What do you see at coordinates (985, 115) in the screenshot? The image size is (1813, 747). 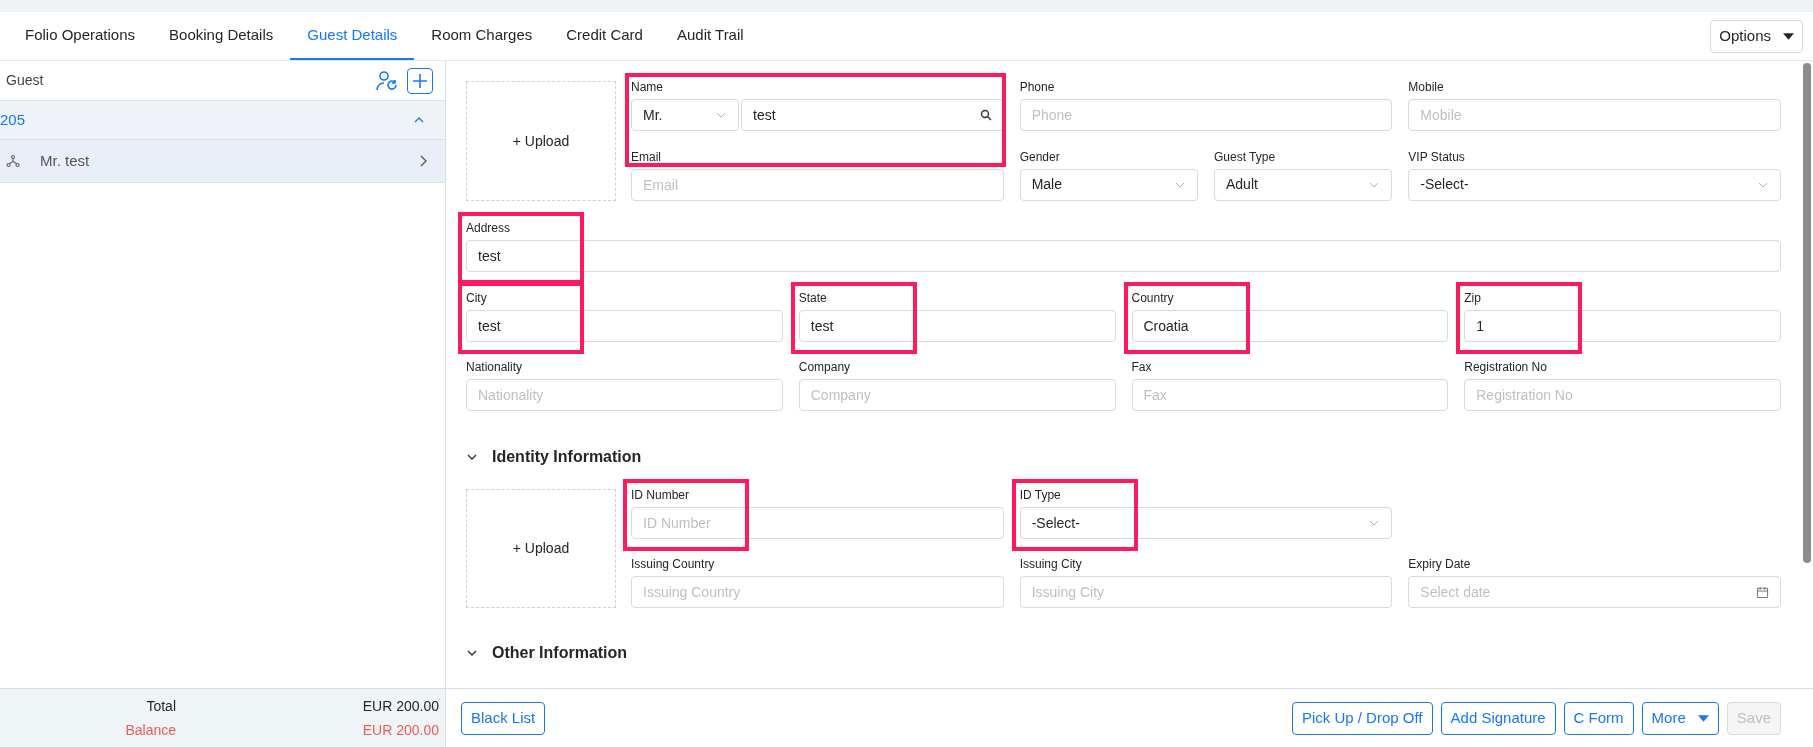 I see `search-icon` at bounding box center [985, 115].